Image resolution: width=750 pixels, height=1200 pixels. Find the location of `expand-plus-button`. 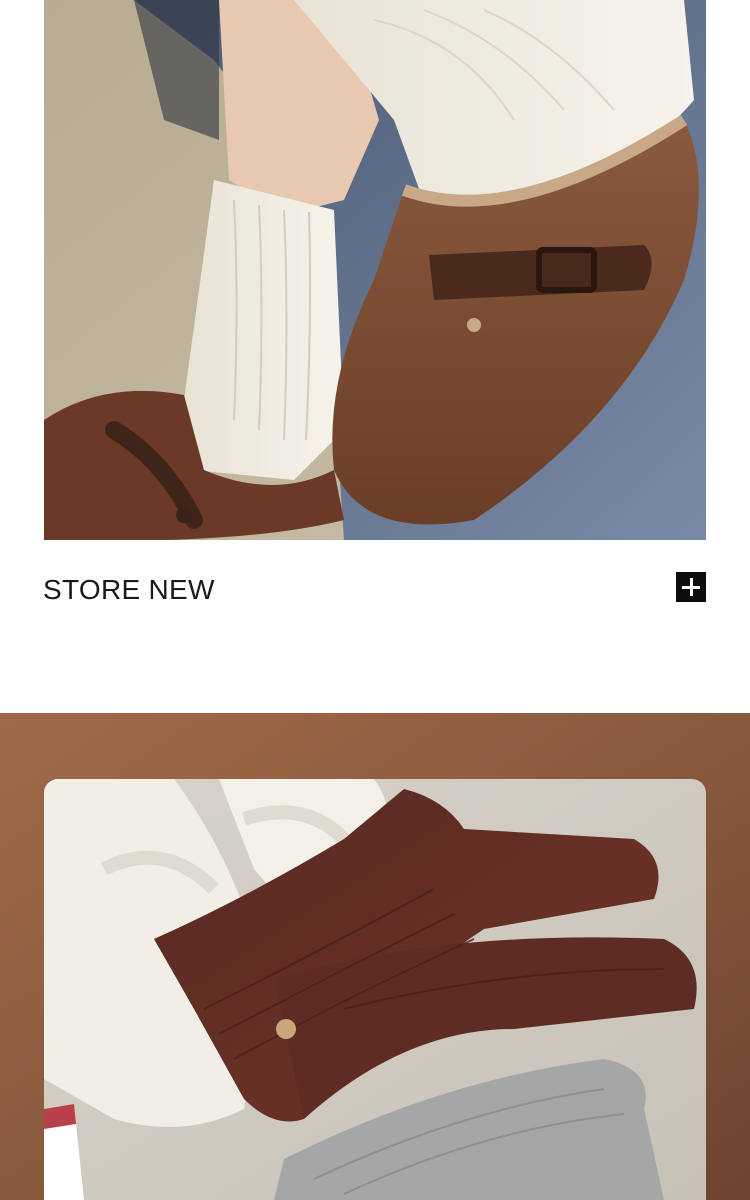

expand-plus-button is located at coordinates (691, 587).